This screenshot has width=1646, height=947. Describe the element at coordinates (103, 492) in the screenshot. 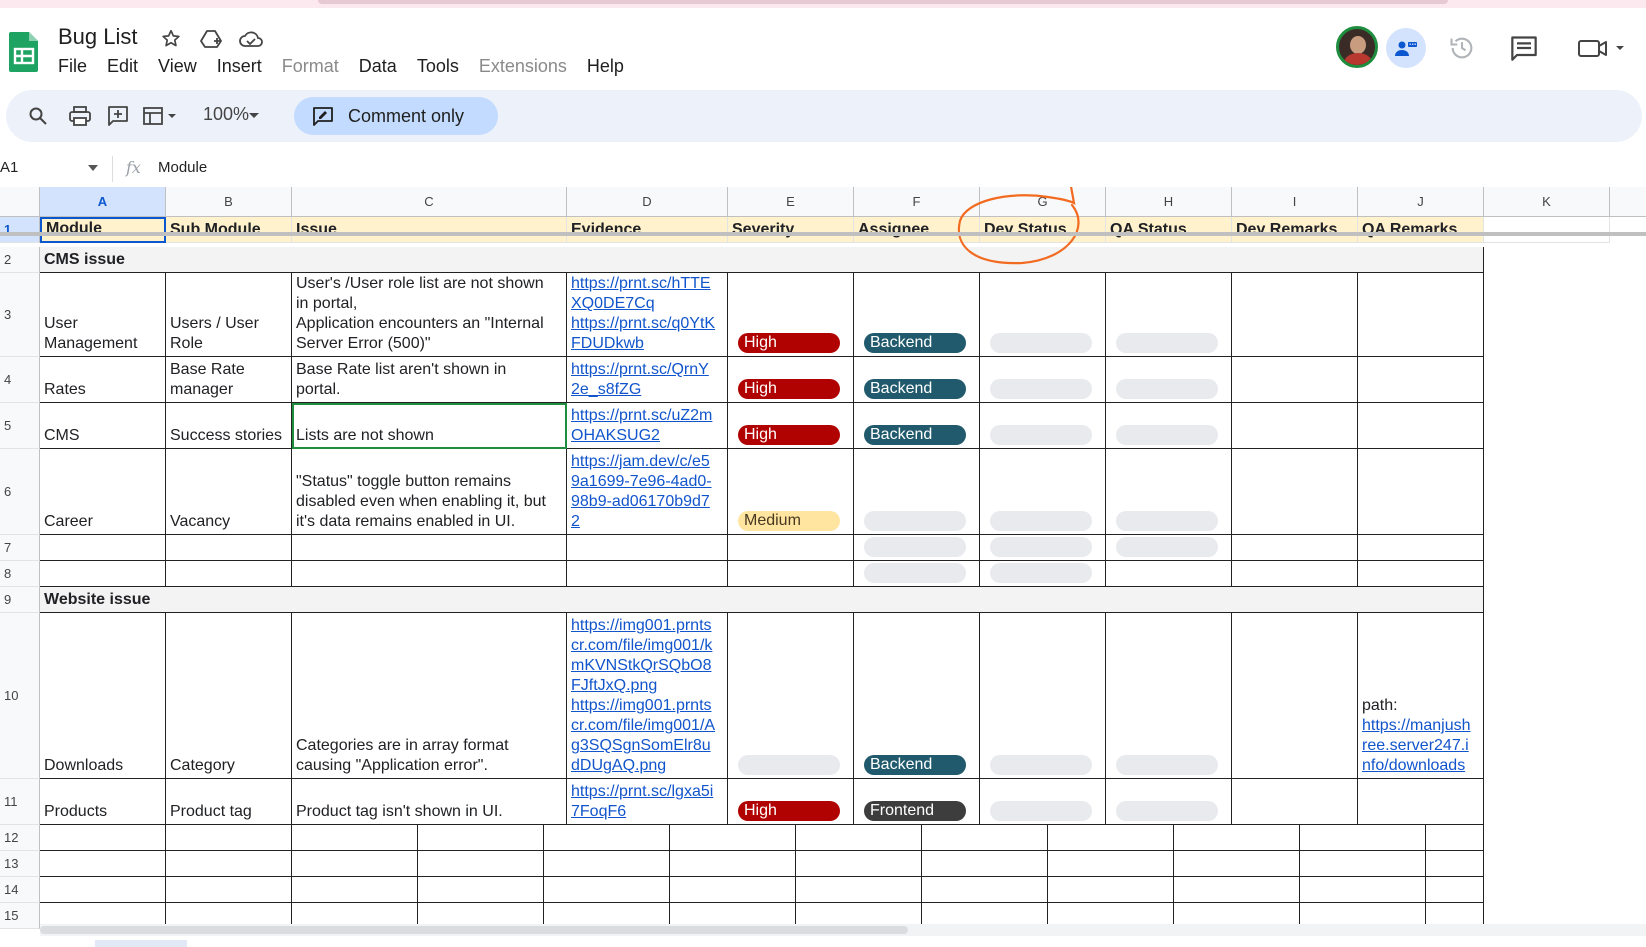

I see `cell-module: Career` at that location.